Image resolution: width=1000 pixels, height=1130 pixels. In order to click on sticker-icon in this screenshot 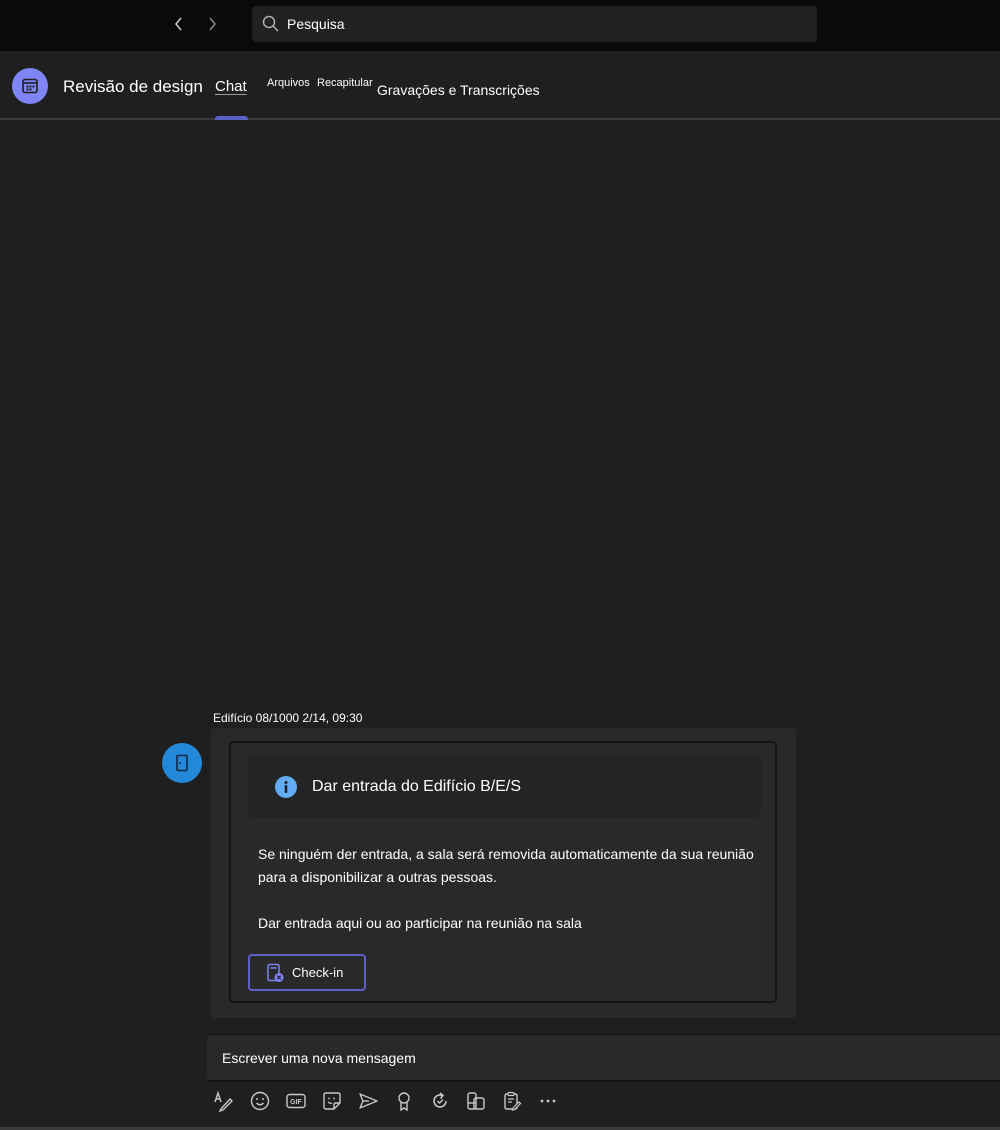, I will do `click(332, 1101)`.